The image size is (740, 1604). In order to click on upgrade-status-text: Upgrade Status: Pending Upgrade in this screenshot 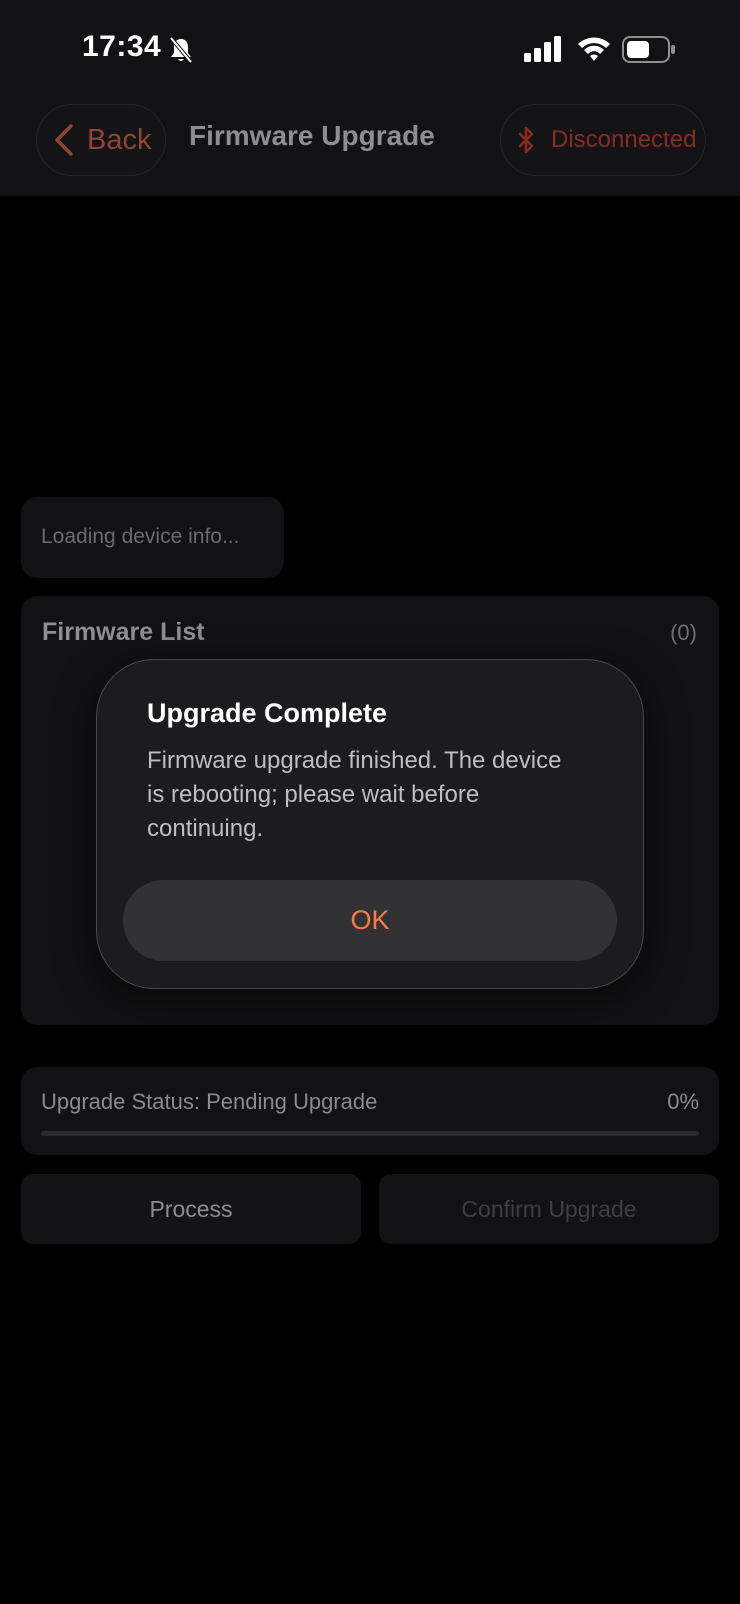, I will do `click(209, 1101)`.